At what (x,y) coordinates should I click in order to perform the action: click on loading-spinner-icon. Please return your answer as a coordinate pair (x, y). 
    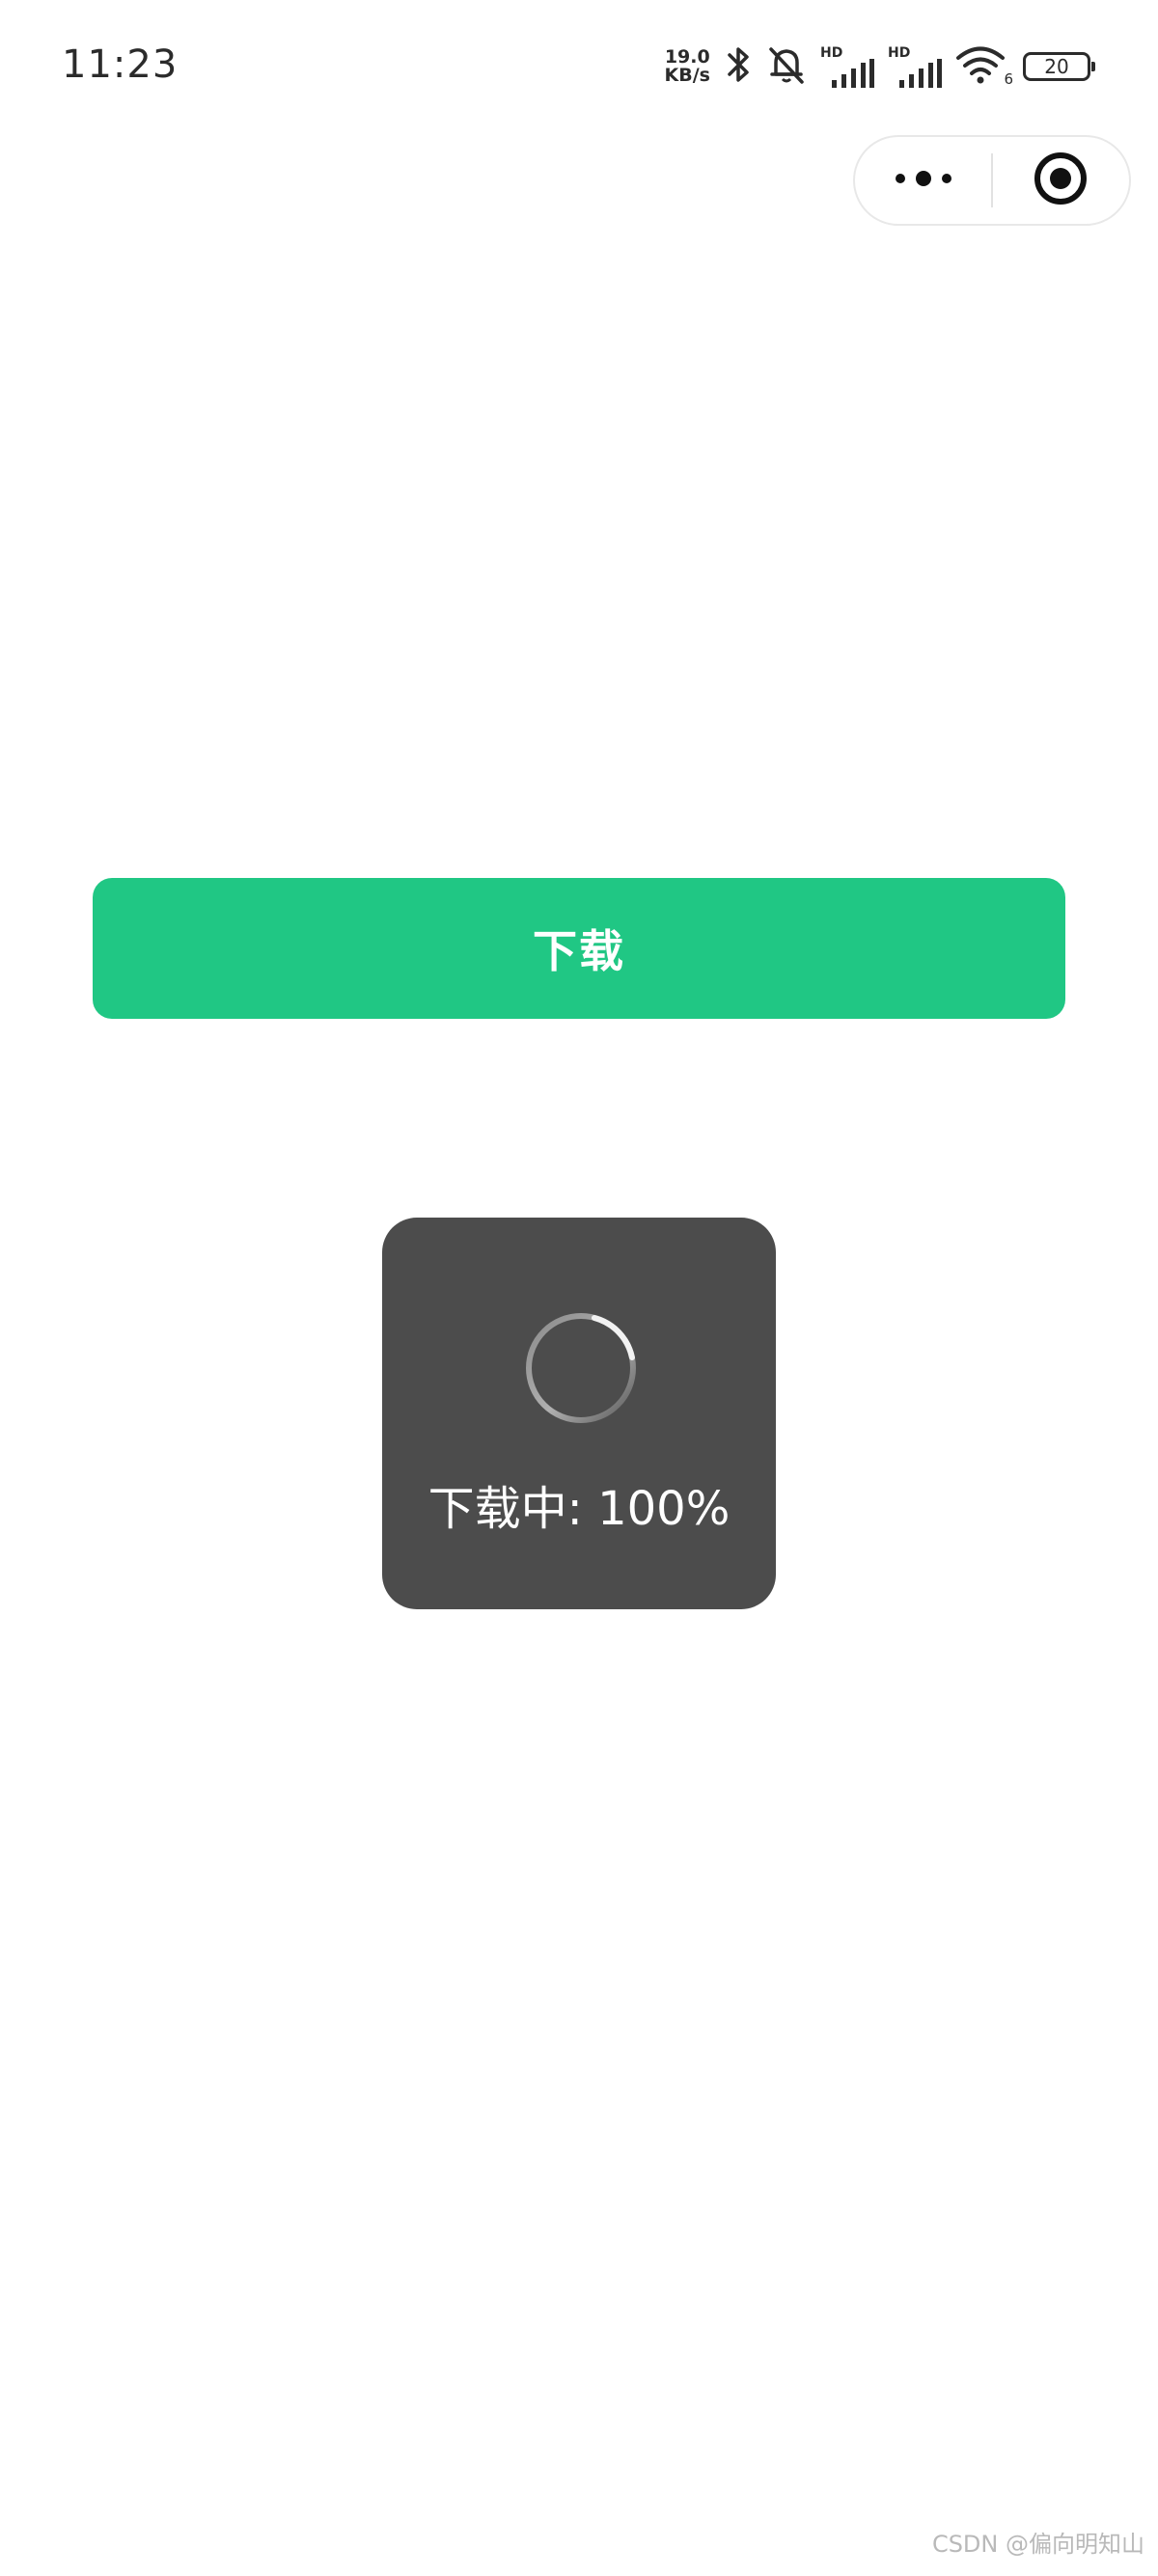
    Looking at the image, I should click on (581, 1368).